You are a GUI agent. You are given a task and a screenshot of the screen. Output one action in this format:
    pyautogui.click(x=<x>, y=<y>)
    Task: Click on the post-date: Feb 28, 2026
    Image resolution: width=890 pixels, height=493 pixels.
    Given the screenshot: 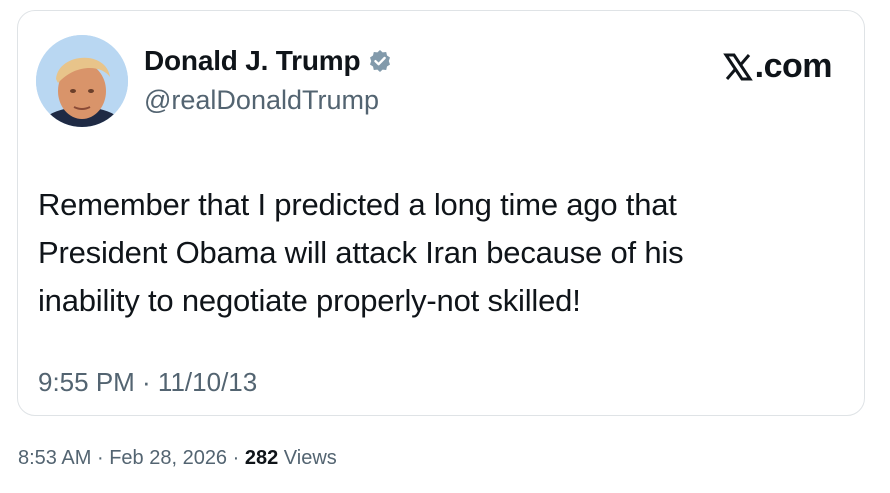 What is the action you would take?
    pyautogui.click(x=168, y=458)
    